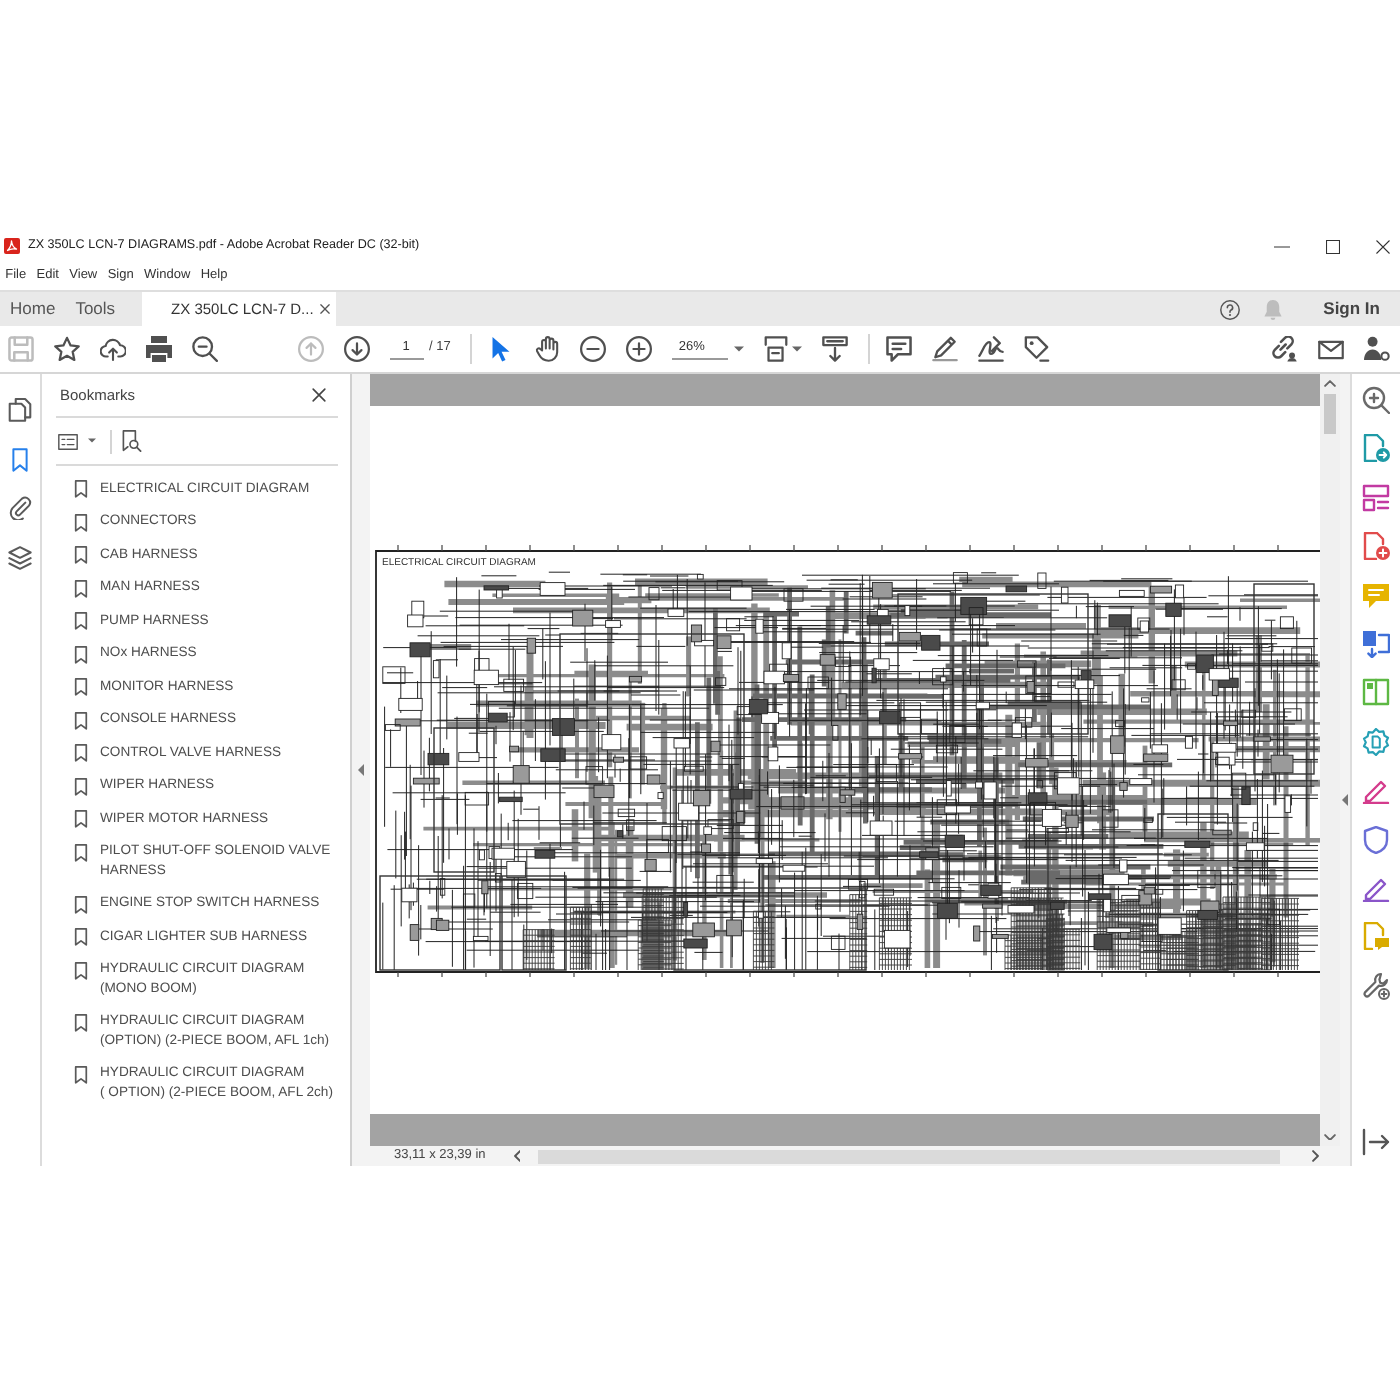 The width and height of the screenshot is (1400, 1400). What do you see at coordinates (112, 349) in the screenshot?
I see `cloud-upload-icon` at bounding box center [112, 349].